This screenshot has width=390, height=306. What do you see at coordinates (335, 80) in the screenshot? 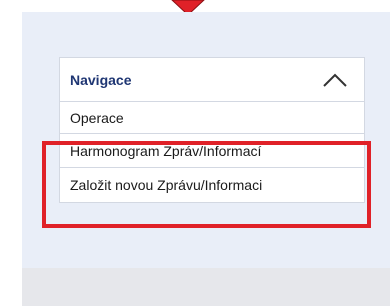
I see `chevron-up-icon` at bounding box center [335, 80].